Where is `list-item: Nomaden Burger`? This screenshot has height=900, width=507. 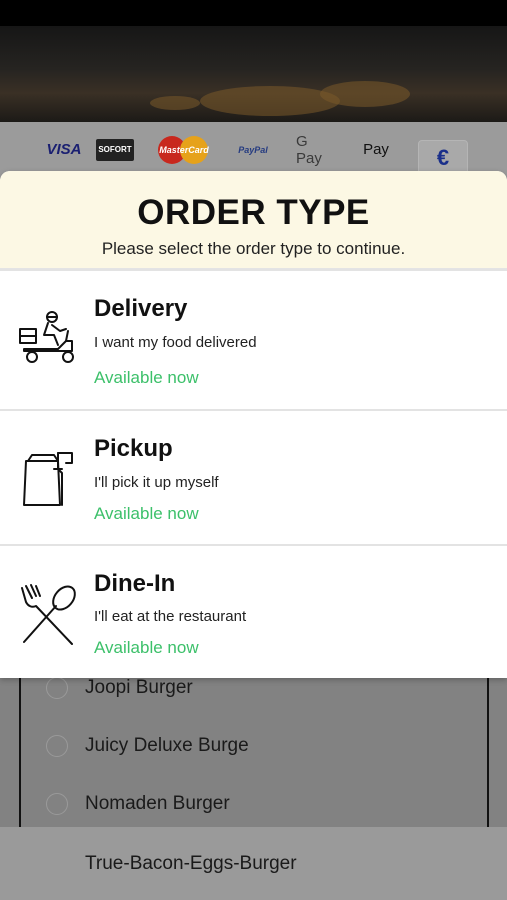 list-item: Nomaden Burger is located at coordinates (254, 804).